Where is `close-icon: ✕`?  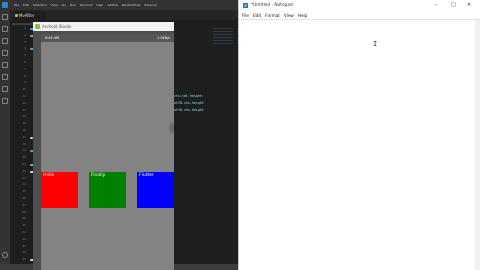
close-icon: ✕ is located at coordinates (469, 5).